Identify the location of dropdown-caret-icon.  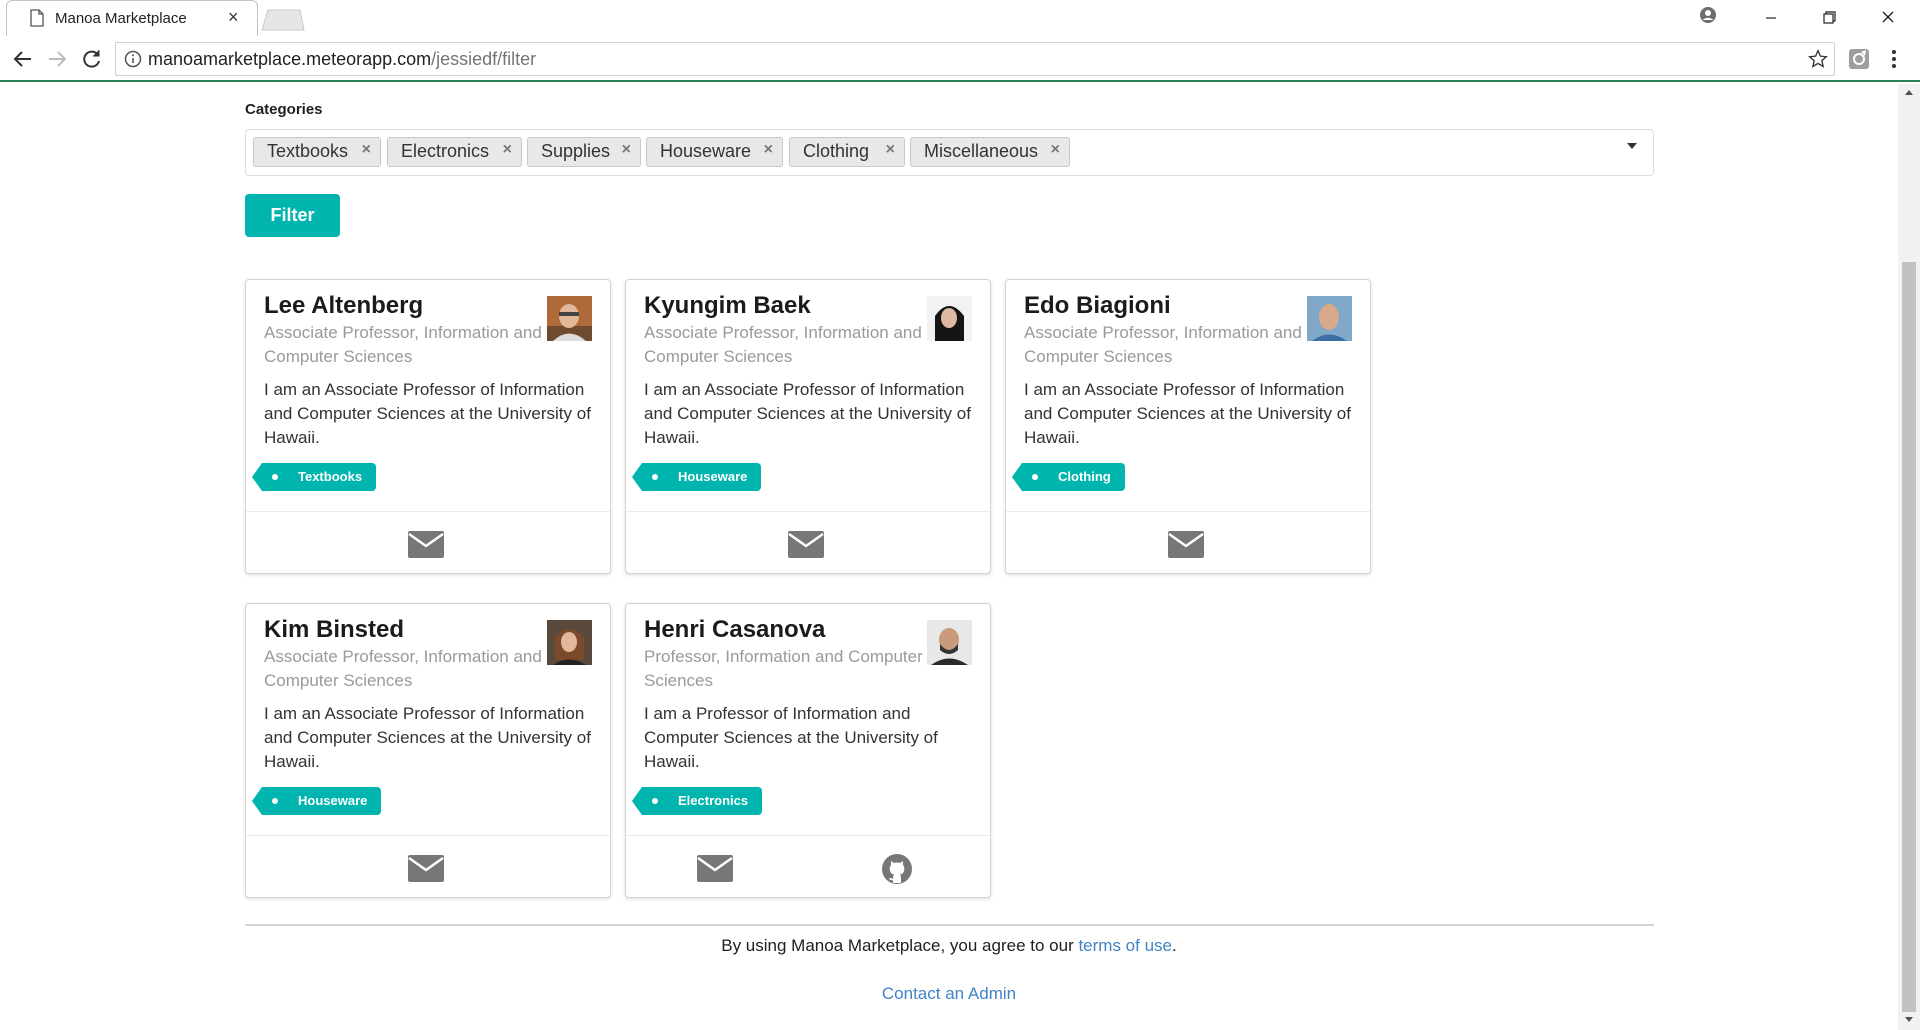
(1632, 146).